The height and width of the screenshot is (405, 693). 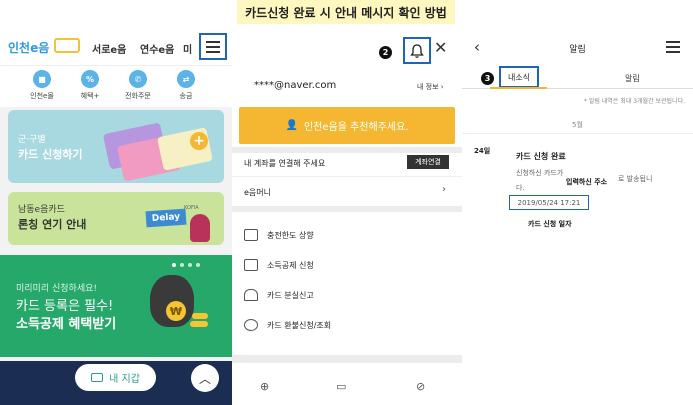 I want to click on banner2-corner-text: KOFIA, so click(x=191, y=208).